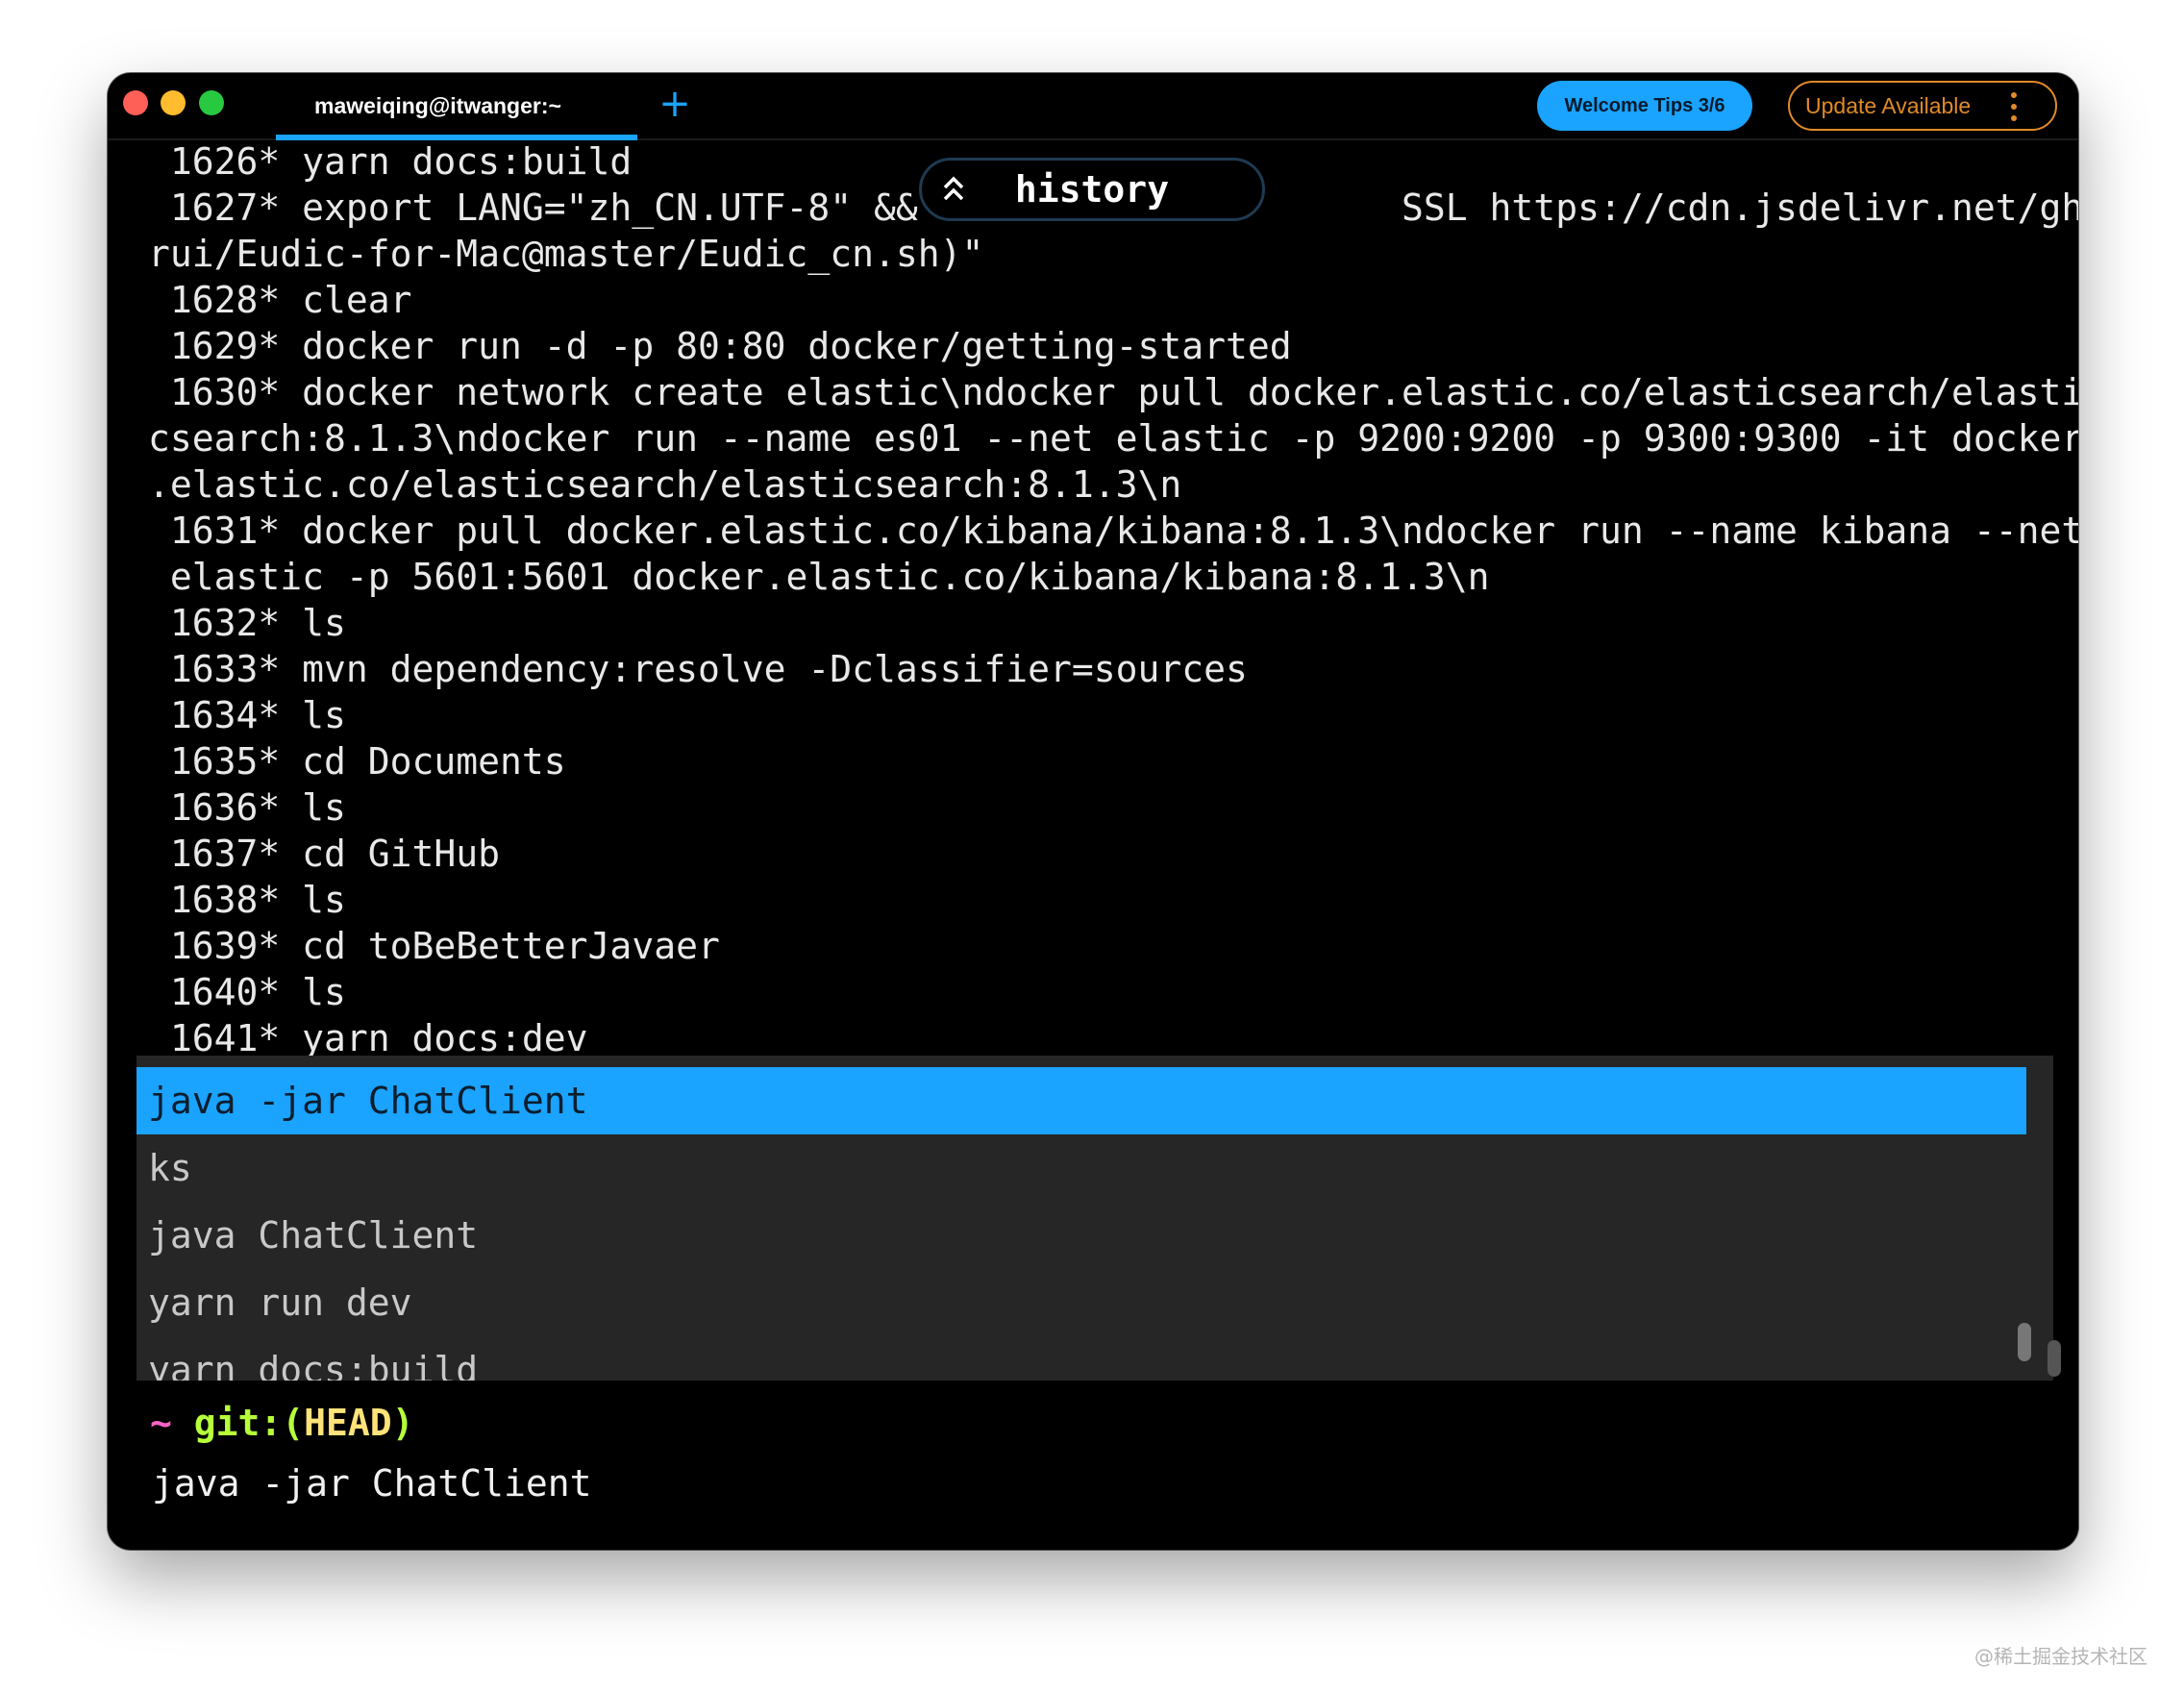 The height and width of the screenshot is (1692, 2184). I want to click on suggestion-item: java ChatClient, so click(1081, 1235).